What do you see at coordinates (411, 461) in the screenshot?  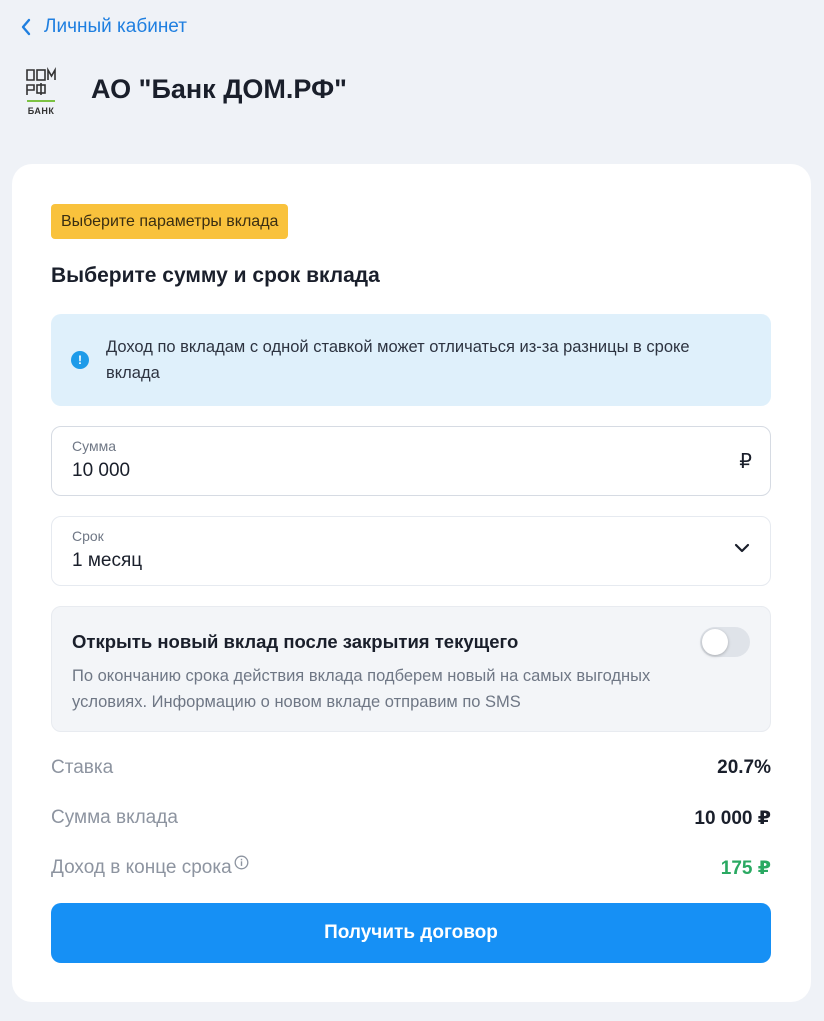 I see `amount-field: Сумма 10 000 ₽` at bounding box center [411, 461].